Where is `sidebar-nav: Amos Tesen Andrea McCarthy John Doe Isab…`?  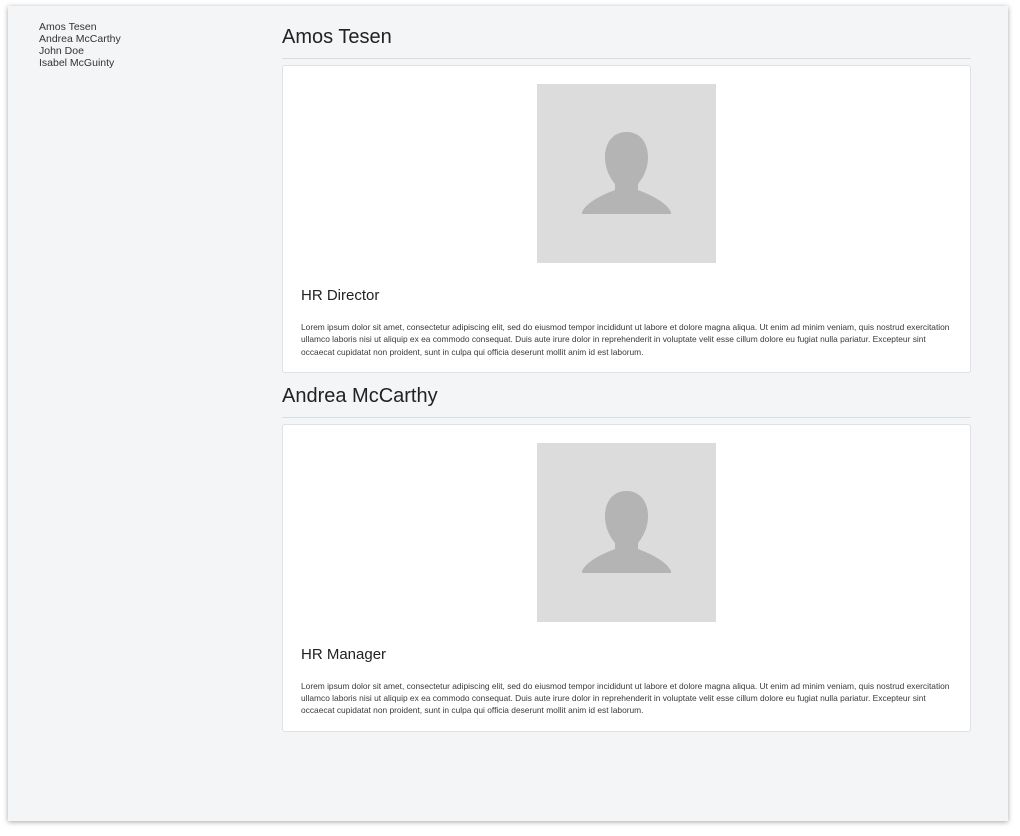
sidebar-nav: Amos Tesen Andrea McCarthy John Doe Isab… is located at coordinates (139, 45).